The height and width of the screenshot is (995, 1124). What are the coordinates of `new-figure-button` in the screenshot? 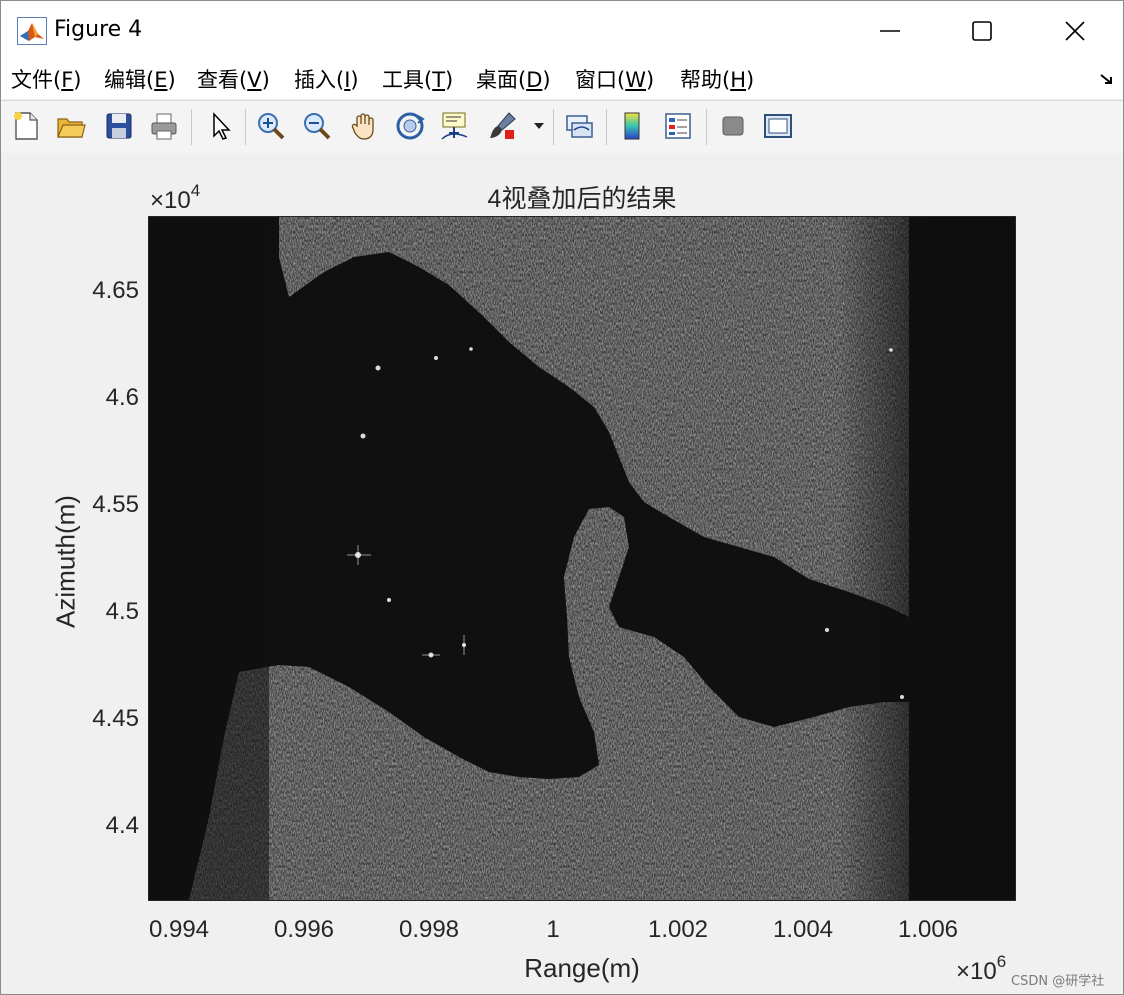 It's located at (26, 126).